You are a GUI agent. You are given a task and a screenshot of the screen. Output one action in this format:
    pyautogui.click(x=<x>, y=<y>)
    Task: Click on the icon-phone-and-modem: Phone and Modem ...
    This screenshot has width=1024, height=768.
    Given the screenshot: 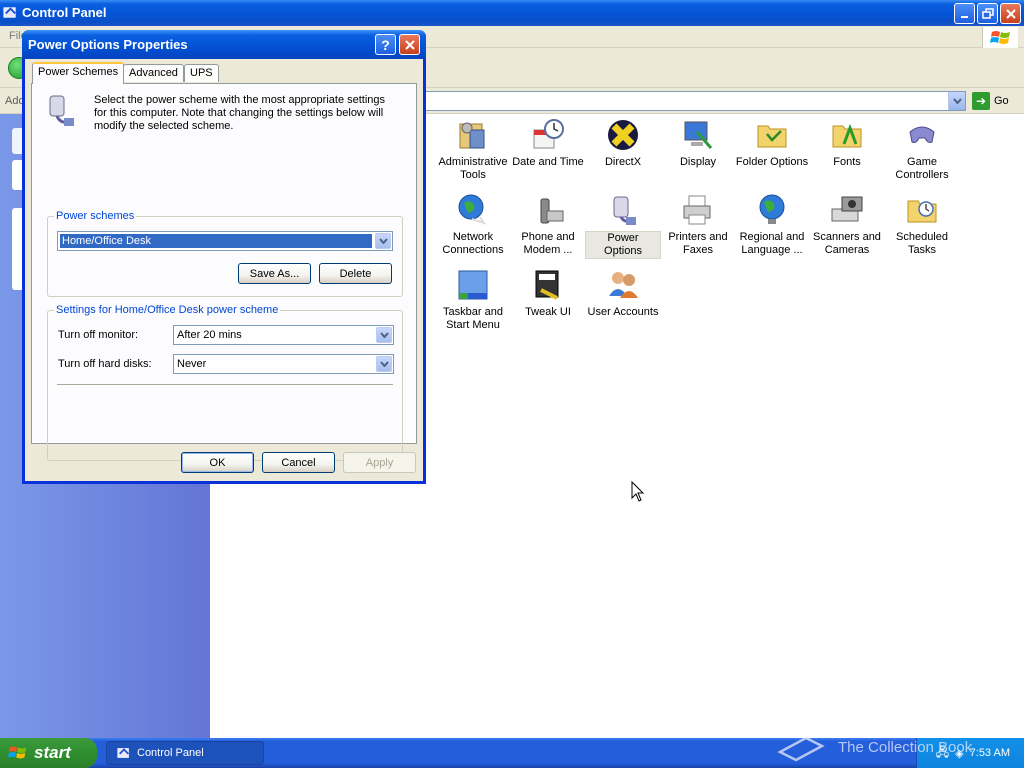 What is the action you would take?
    pyautogui.click(x=548, y=225)
    